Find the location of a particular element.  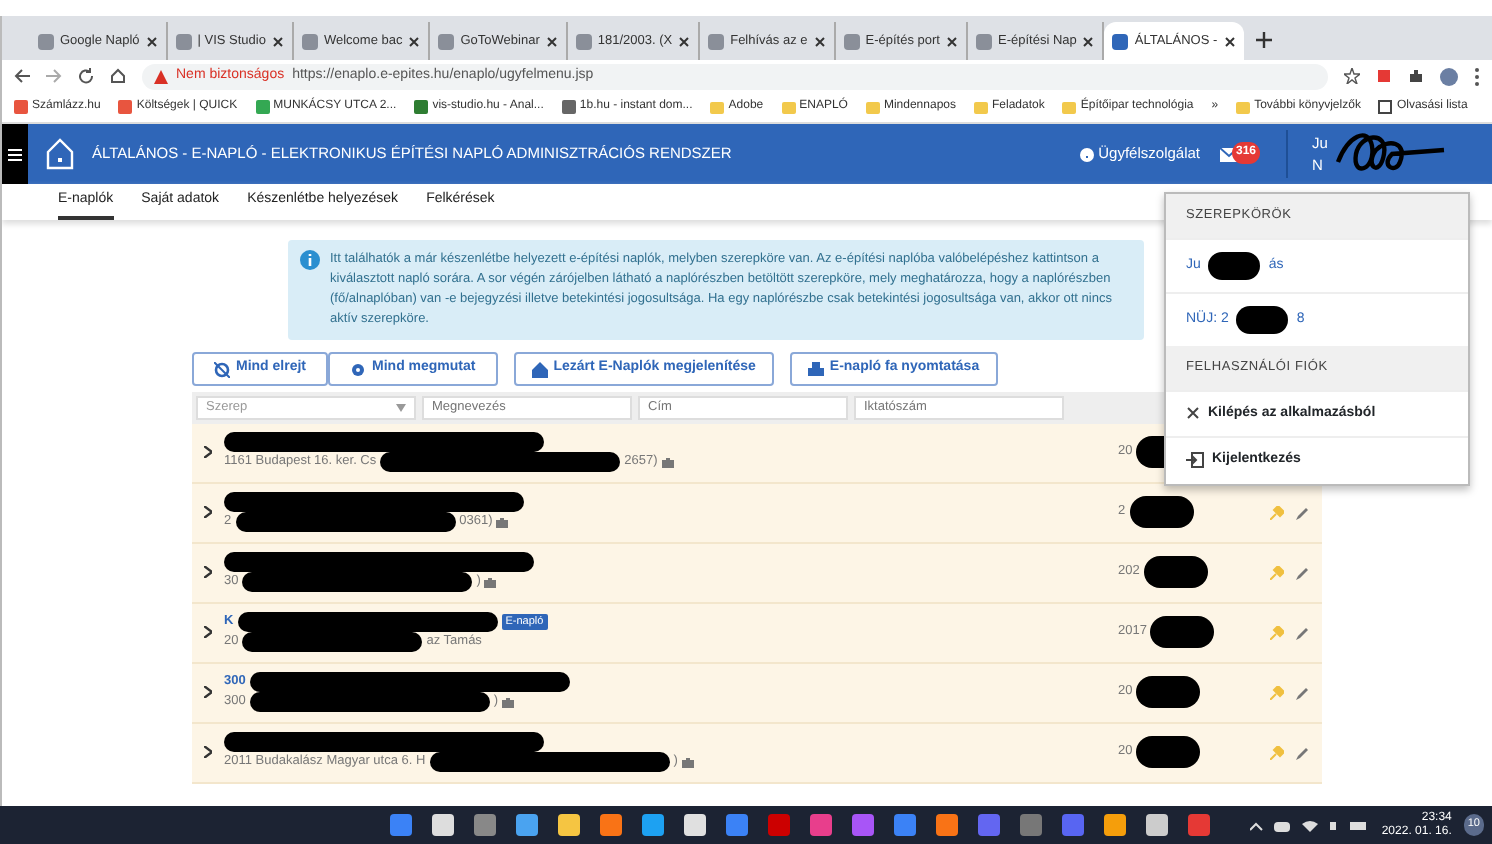

eye-icon is located at coordinates (358, 369).